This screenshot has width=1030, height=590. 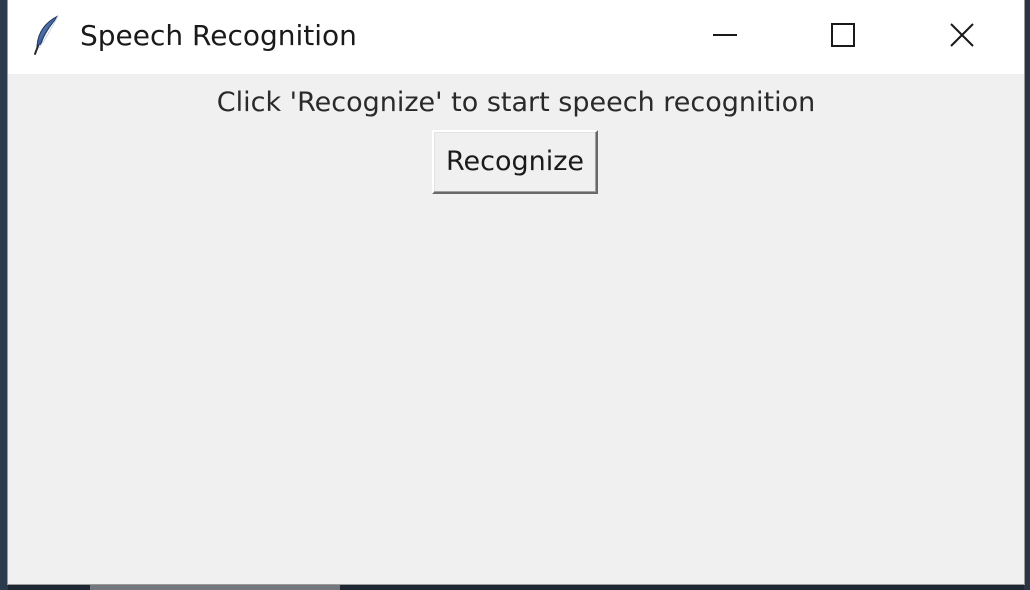 I want to click on maximize-icon, so click(x=843, y=37).